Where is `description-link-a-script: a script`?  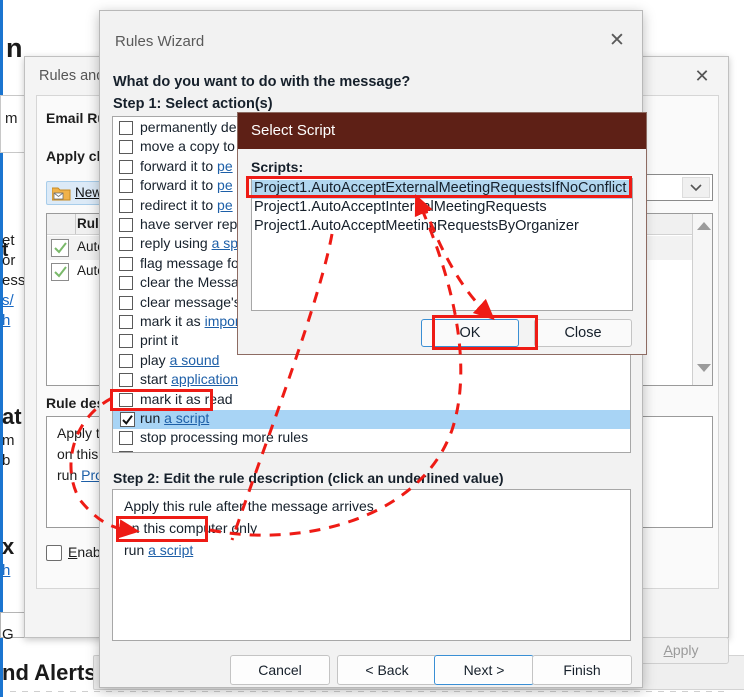
description-link-a-script: a script is located at coordinates (170, 550).